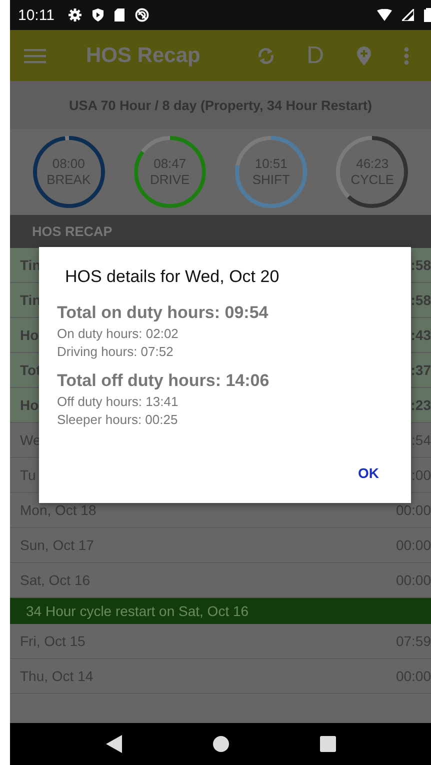 The image size is (431, 765). I want to click on dialog-title: HOS details for Wed, Oct 20, so click(172, 277).